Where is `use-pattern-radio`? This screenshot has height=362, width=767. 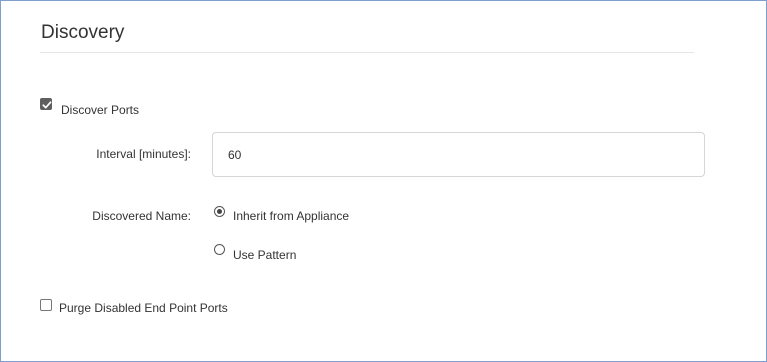
use-pattern-radio is located at coordinates (219, 249).